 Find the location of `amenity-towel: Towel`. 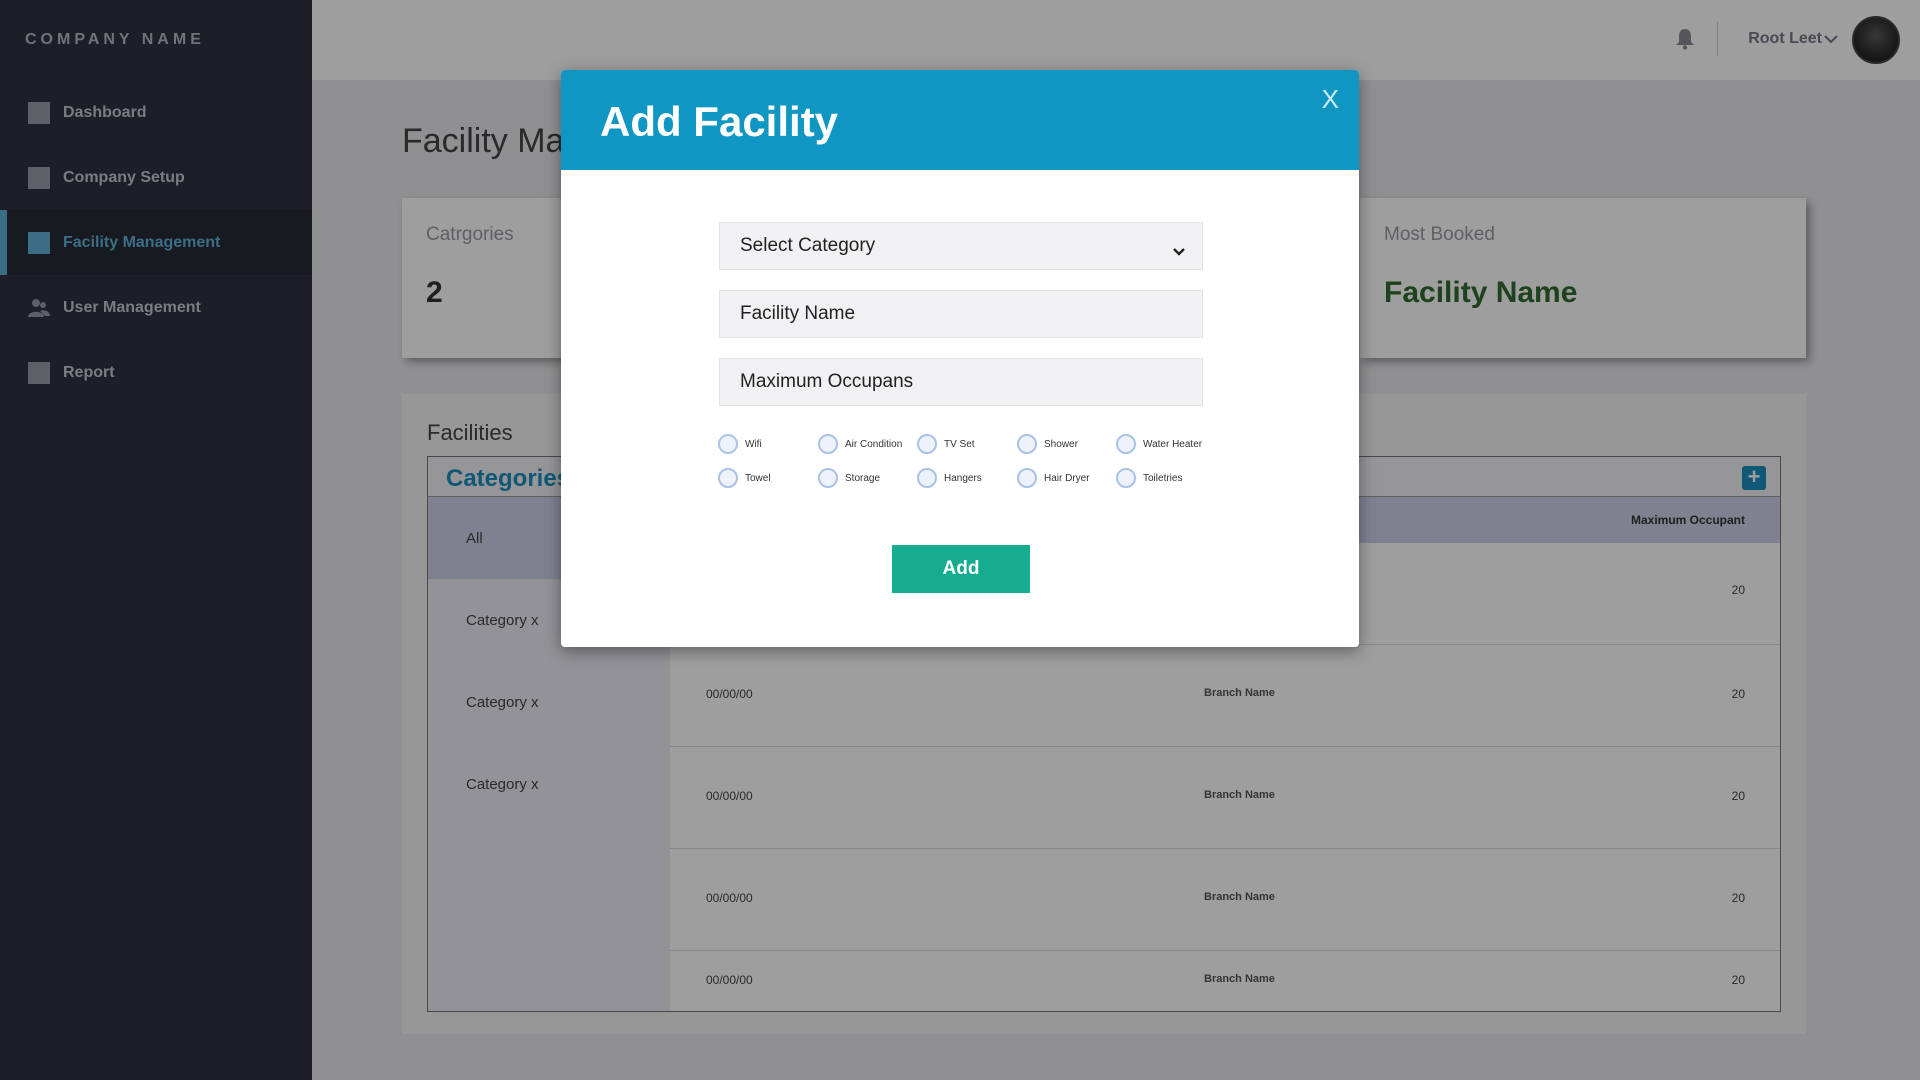

amenity-towel: Towel is located at coordinates (744, 478).